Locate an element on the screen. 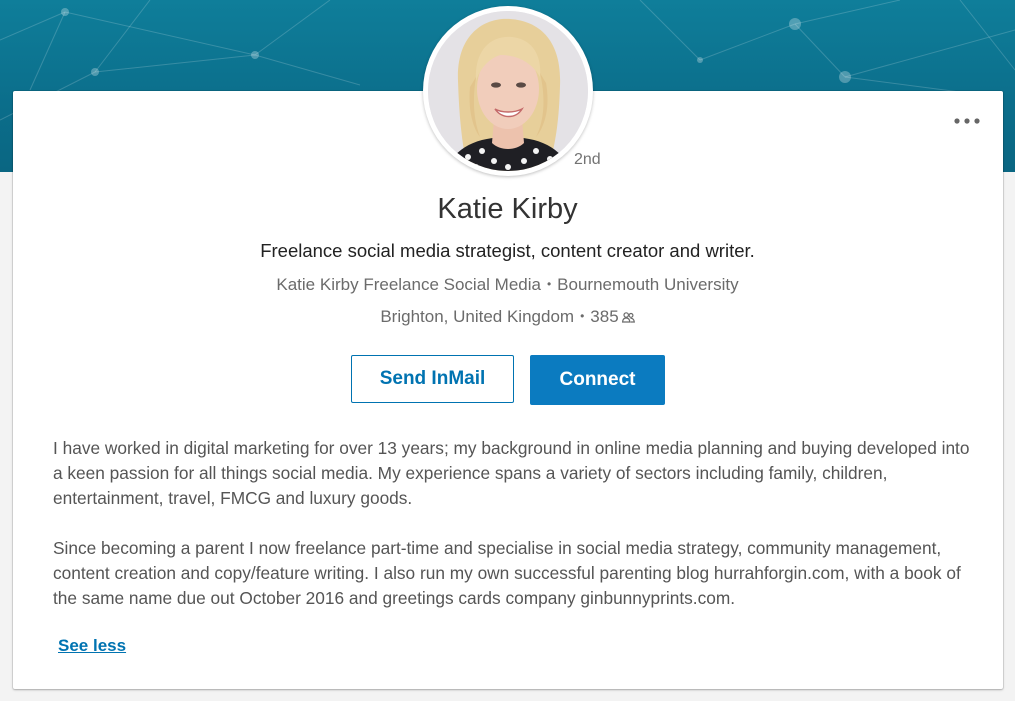 The width and height of the screenshot is (1015, 701). connections-count: 385 is located at coordinates (604, 316).